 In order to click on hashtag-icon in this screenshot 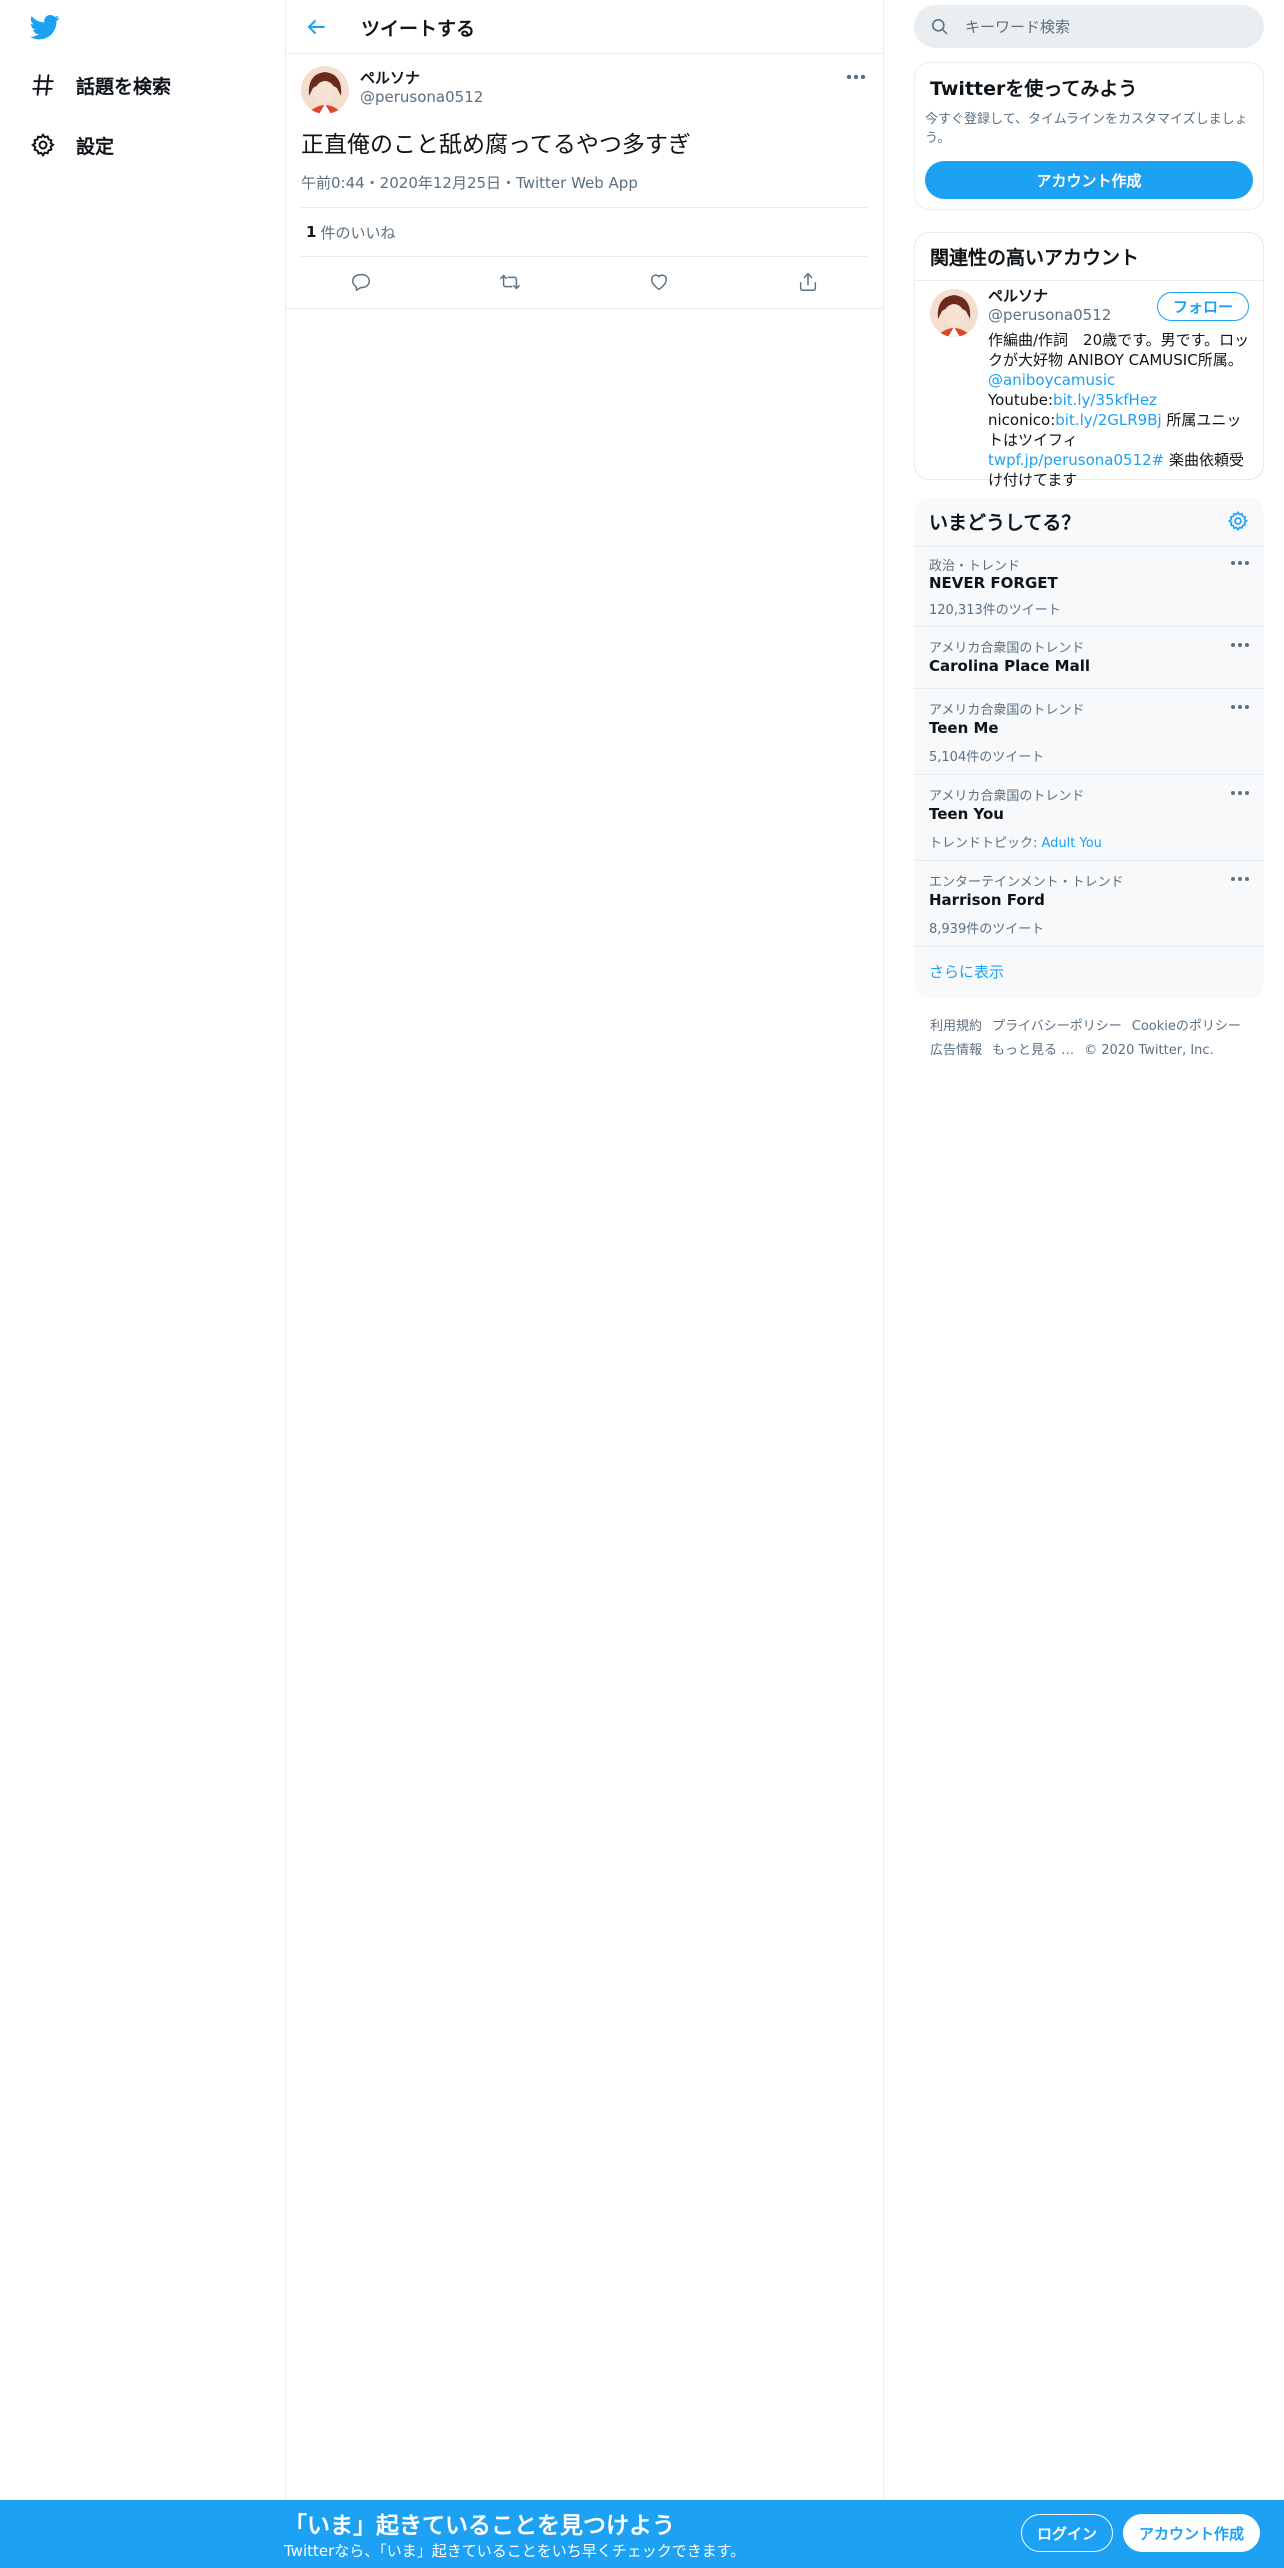, I will do `click(43, 85)`.